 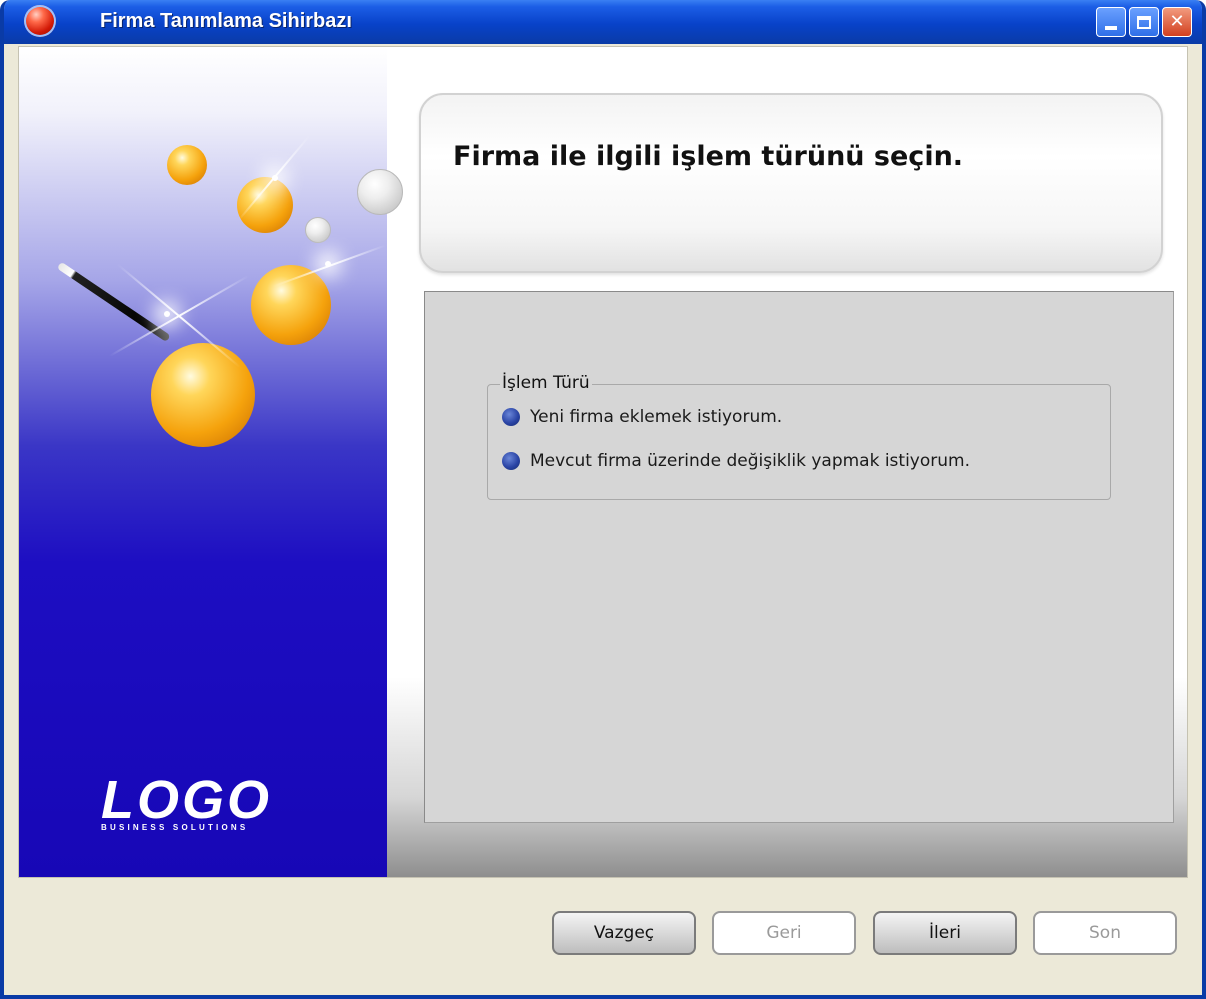 What do you see at coordinates (1111, 22) in the screenshot?
I see `minimize-button` at bounding box center [1111, 22].